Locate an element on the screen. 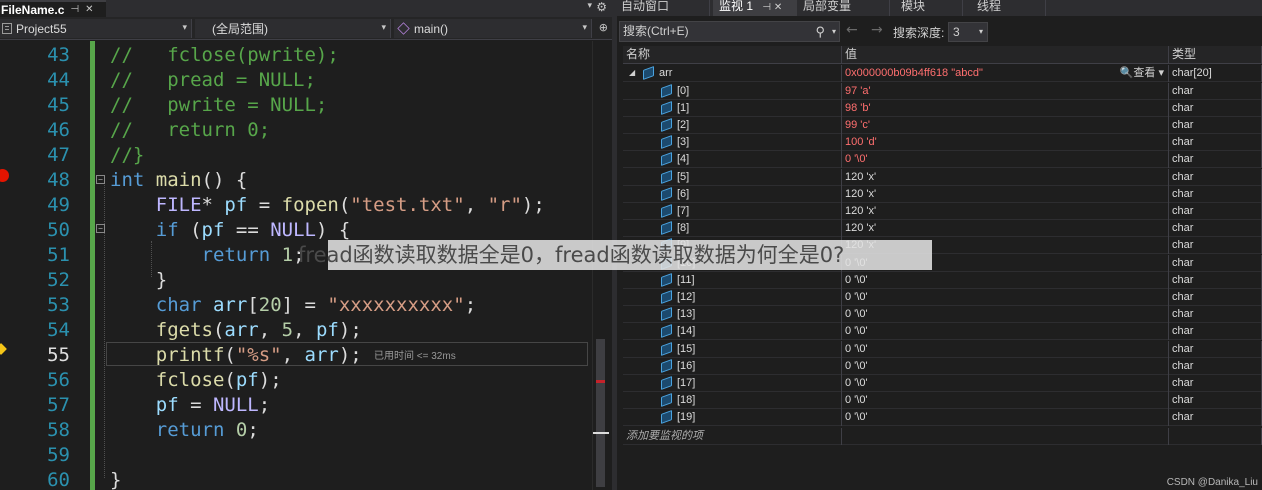 This screenshot has height=490, width=1262. watch-row-element: [6] 120 'x' char is located at coordinates (942, 194).